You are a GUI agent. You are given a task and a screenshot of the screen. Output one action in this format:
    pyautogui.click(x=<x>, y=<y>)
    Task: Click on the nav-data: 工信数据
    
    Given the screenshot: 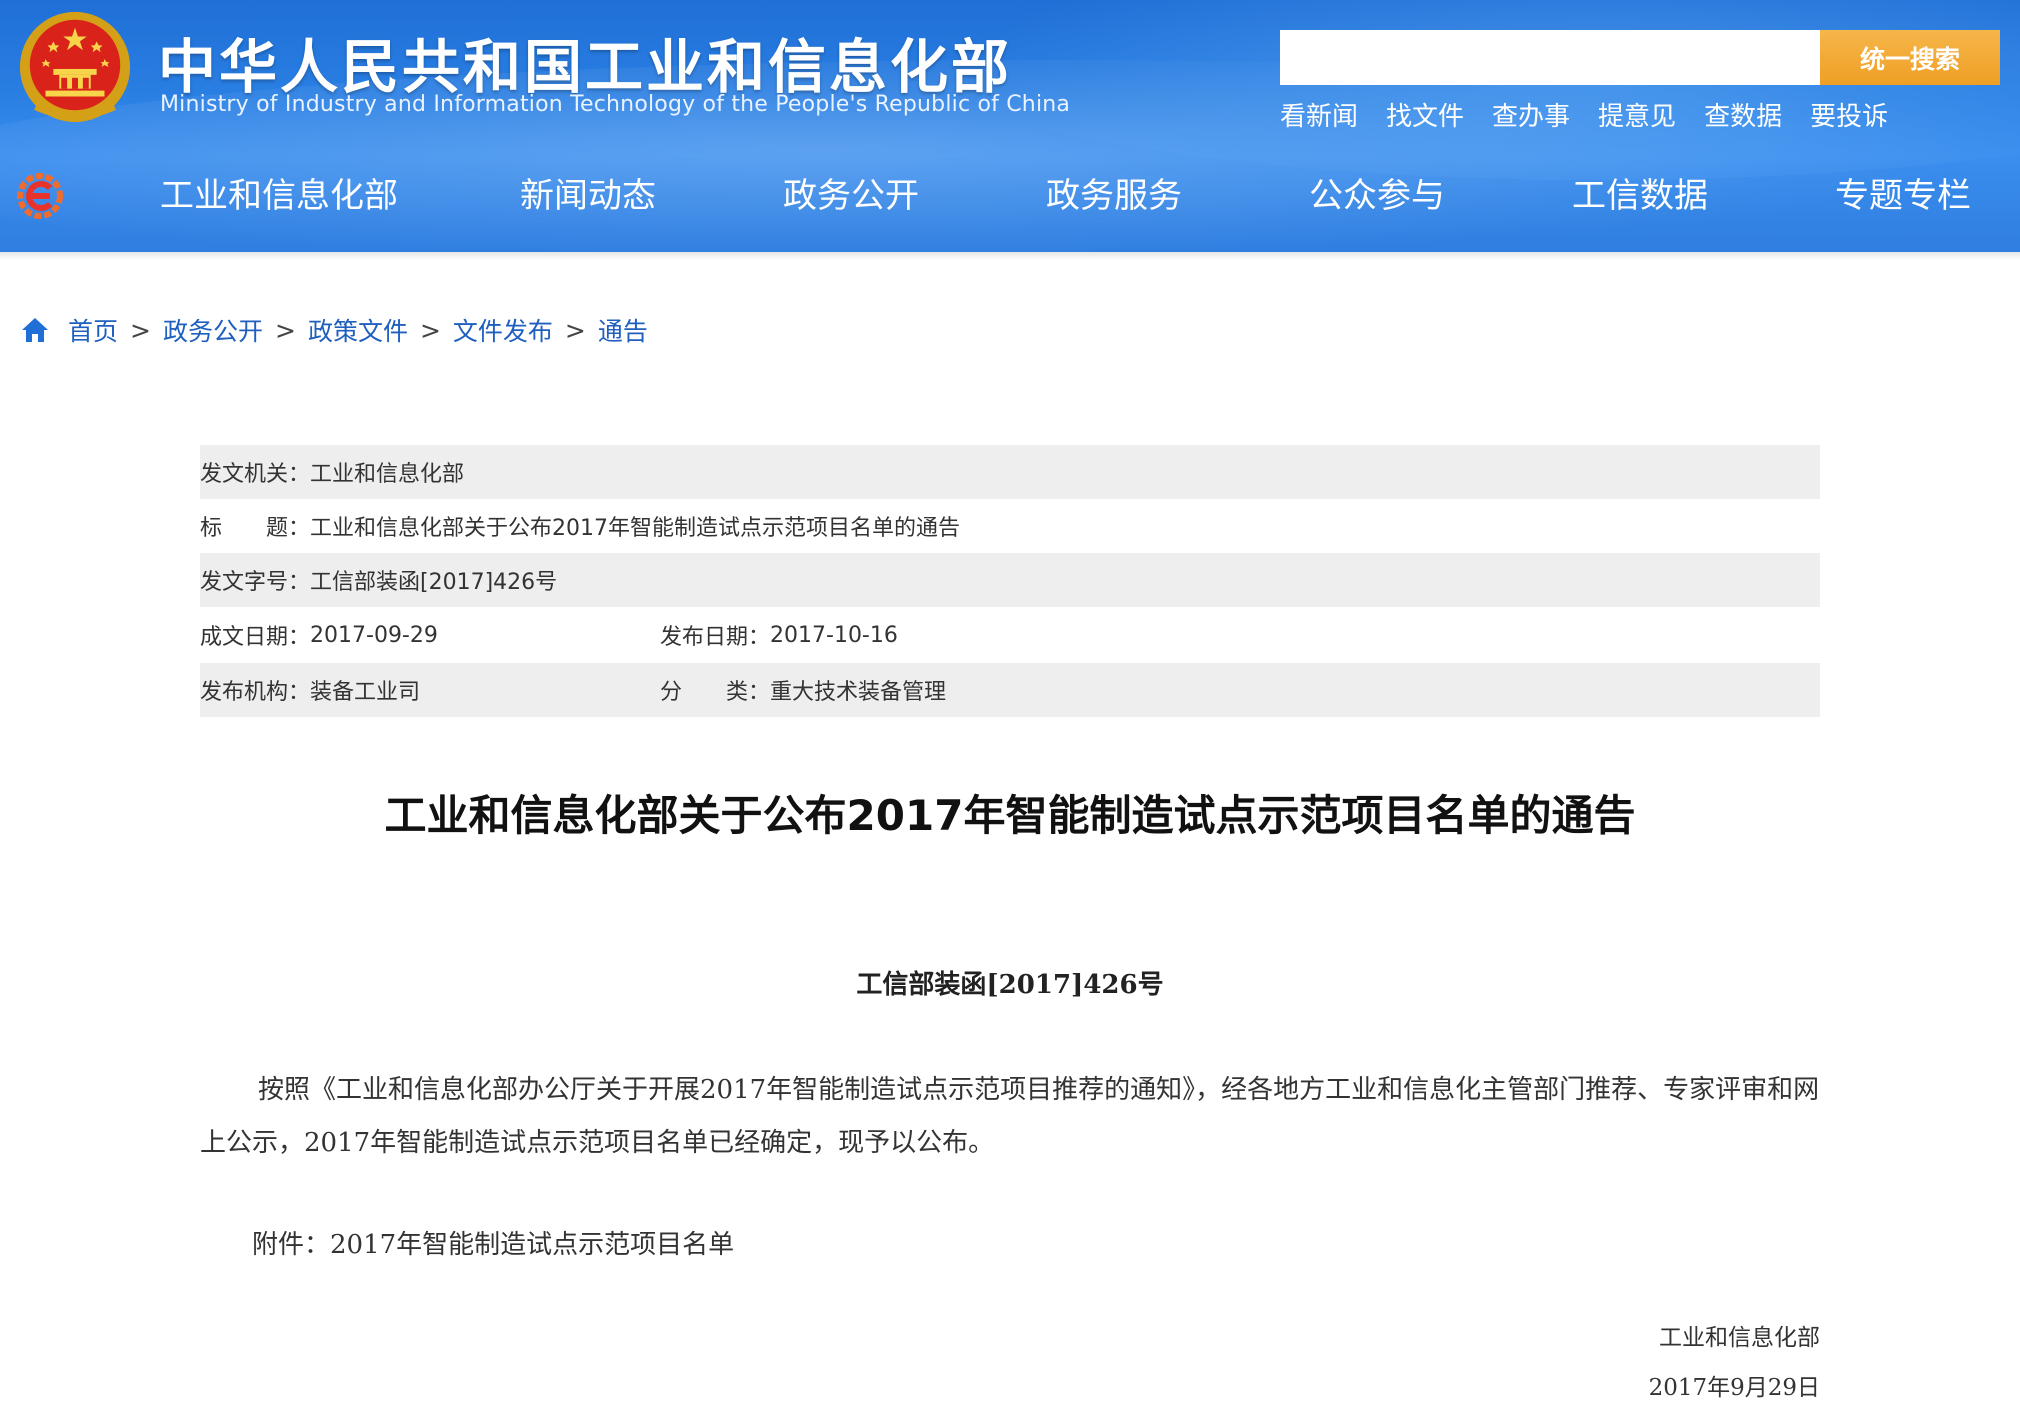 What is the action you would take?
    pyautogui.click(x=1640, y=192)
    